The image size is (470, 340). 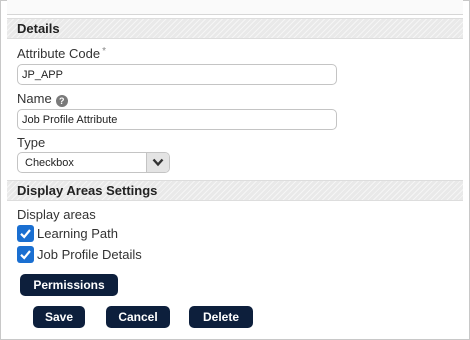 I want to click on job-profile-details-label: Job Profile Details, so click(x=89, y=254).